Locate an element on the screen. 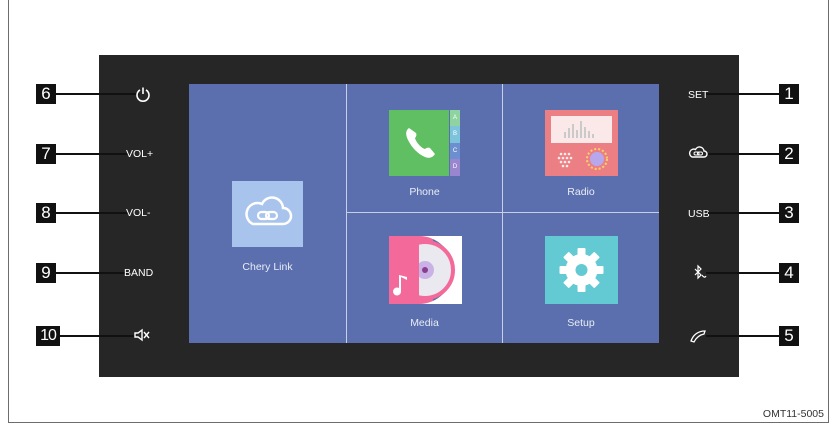 The width and height of the screenshot is (833, 427). tile-phone: A B C D Phone is located at coordinates (424, 148).